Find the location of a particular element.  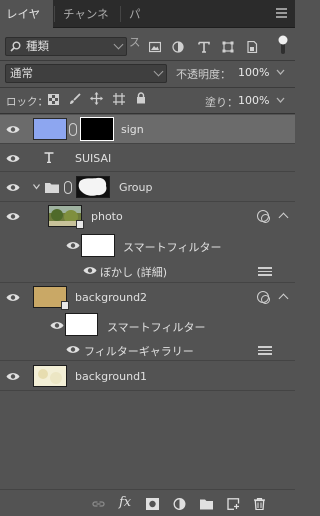

layer-name: フィルターギャラリー is located at coordinates (139, 351).